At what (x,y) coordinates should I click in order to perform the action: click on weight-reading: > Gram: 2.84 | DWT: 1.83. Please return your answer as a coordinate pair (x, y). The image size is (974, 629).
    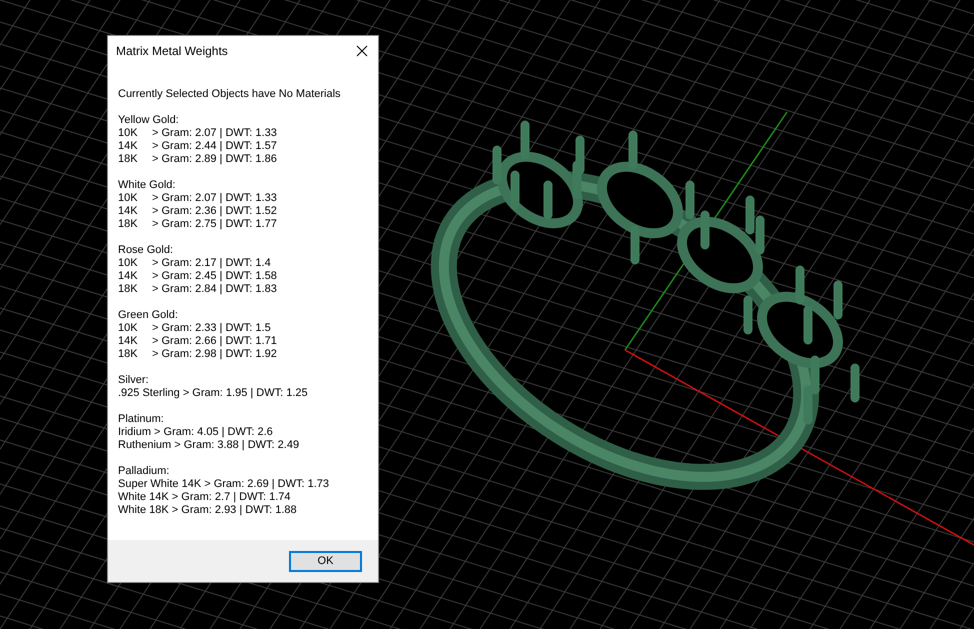
    Looking at the image, I should click on (214, 289).